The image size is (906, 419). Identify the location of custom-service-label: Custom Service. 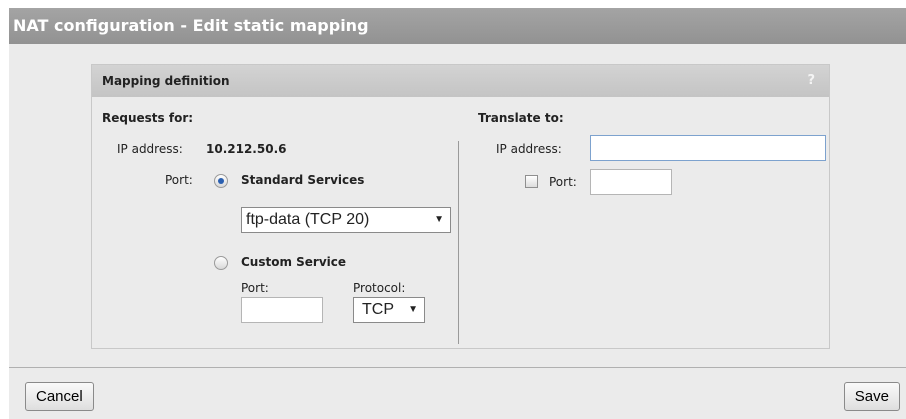
(294, 262).